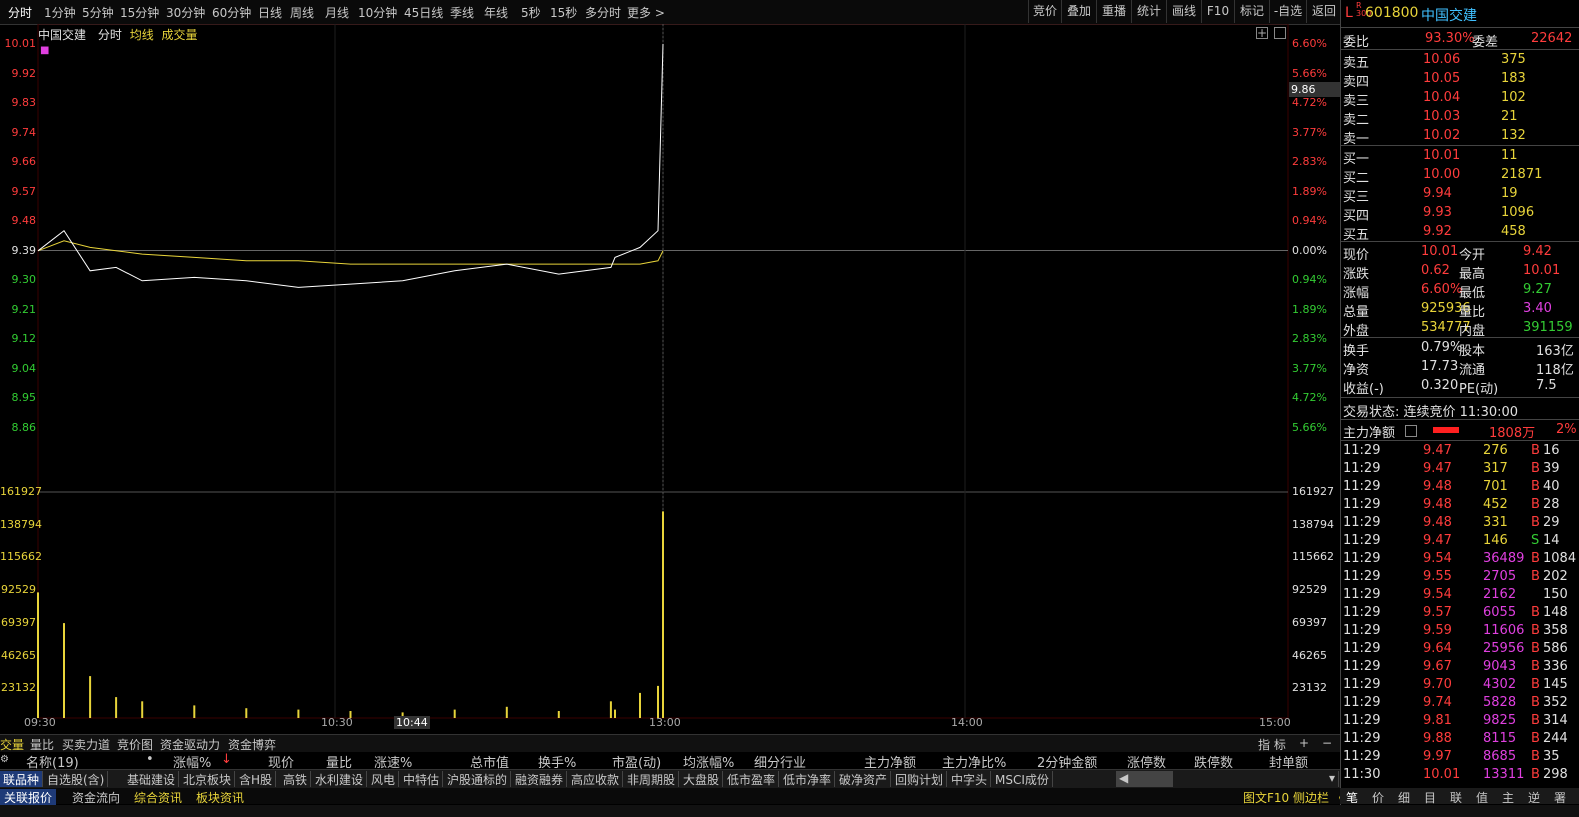  Describe the element at coordinates (603, 12) in the screenshot. I see `tf-multi: 多分时` at that location.